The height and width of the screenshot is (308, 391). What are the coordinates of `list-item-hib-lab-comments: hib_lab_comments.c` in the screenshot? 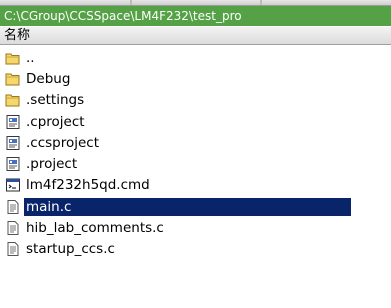 It's located at (195, 227).